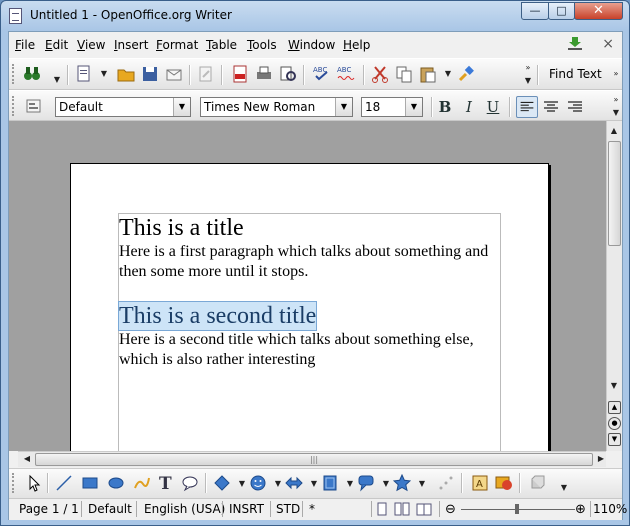 This screenshot has width=630, height=526. Describe the element at coordinates (538, 483) in the screenshot. I see `extrusion-icon` at that location.